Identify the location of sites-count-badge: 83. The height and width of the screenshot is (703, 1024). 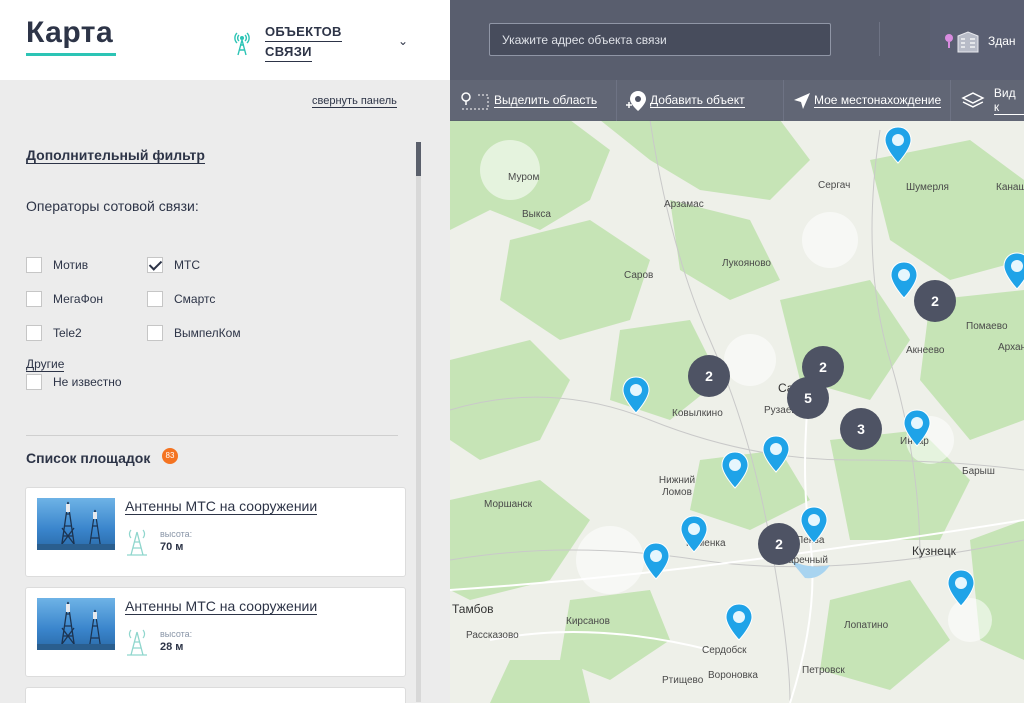
(170, 456).